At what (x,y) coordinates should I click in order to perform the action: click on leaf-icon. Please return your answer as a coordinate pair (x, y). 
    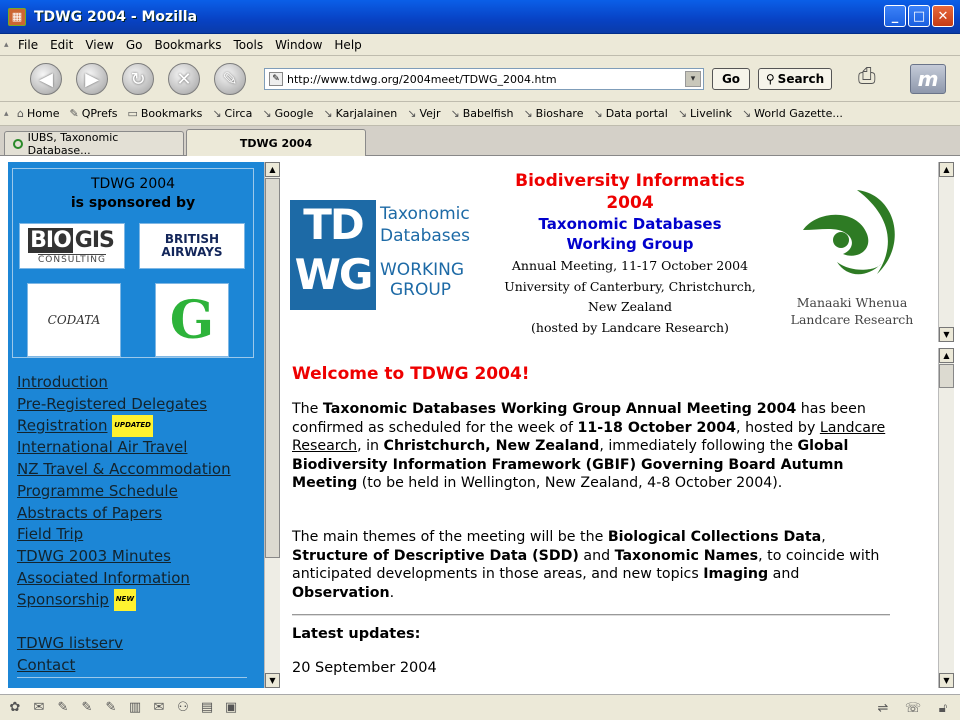
    Looking at the image, I should click on (849, 232).